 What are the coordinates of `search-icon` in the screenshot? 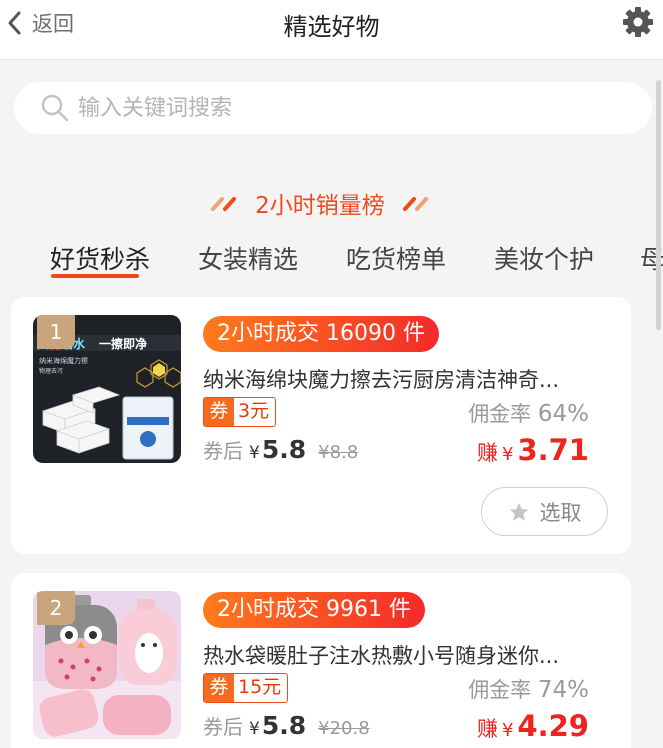 It's located at (55, 108).